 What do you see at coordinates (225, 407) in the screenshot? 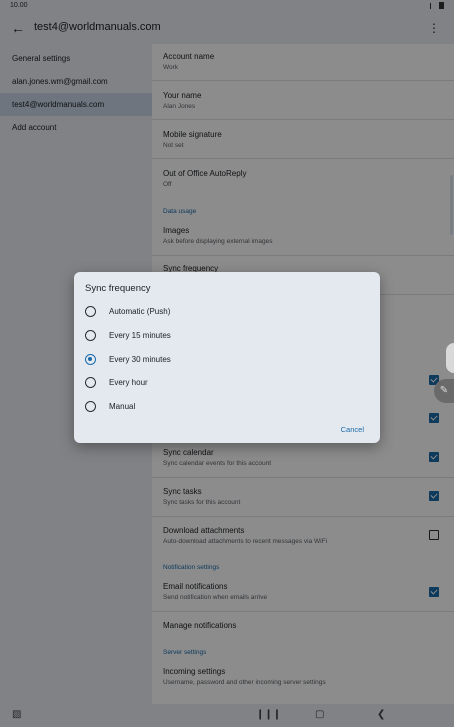
I see `option-manual: Manual` at bounding box center [225, 407].